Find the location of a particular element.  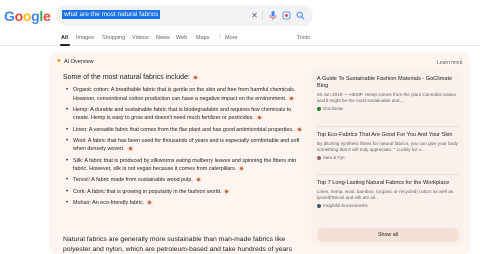

logo-letter: g is located at coordinates (35, 16).